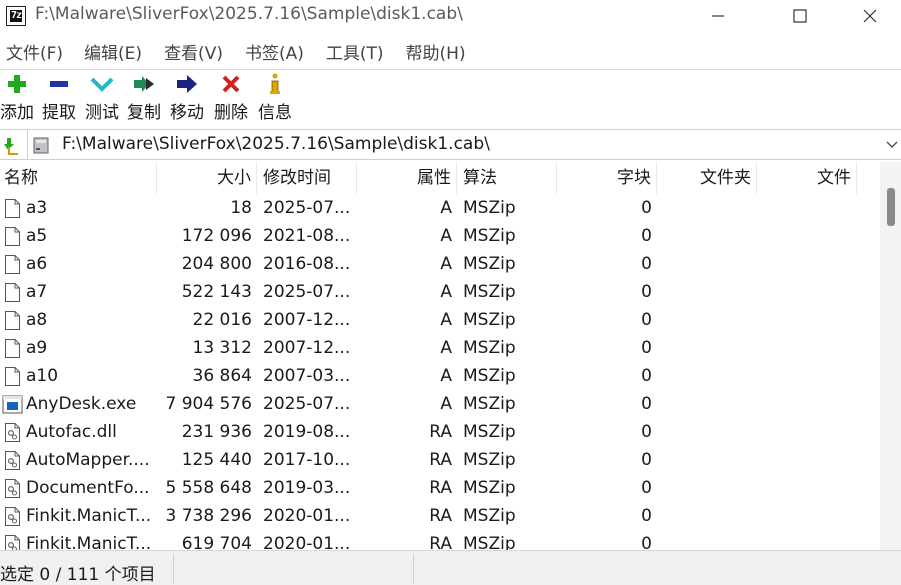 The height and width of the screenshot is (585, 901). What do you see at coordinates (231, 113) in the screenshot?
I see `delete-label: 删除` at bounding box center [231, 113].